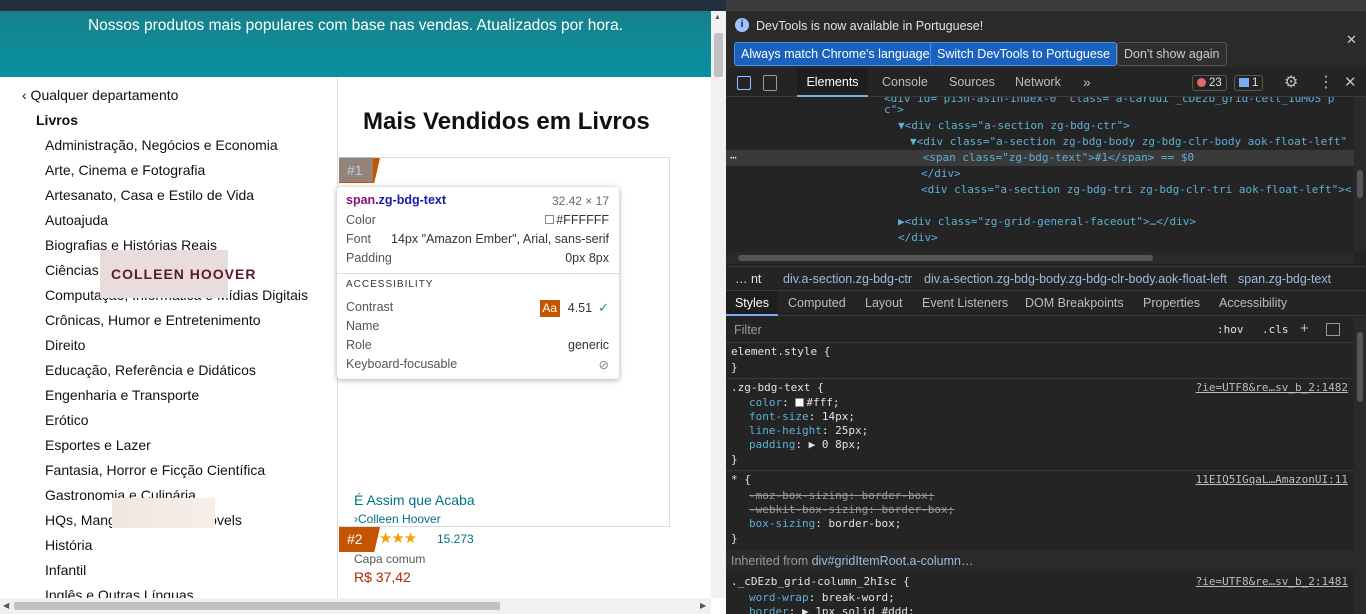  What do you see at coordinates (841, 496) in the screenshot?
I see `style-declaration-overridden: -moz-box-sizing: border-box;` at bounding box center [841, 496].